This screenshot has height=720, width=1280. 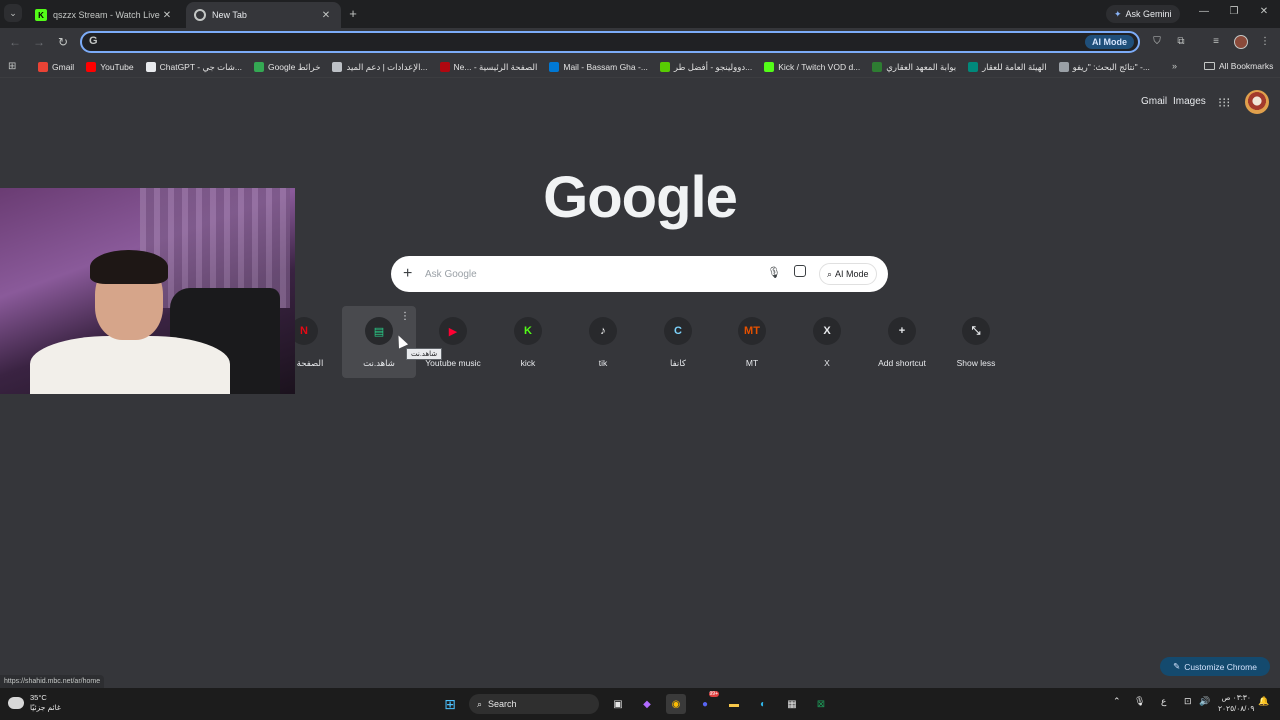 What do you see at coordinates (1246, 66) in the screenshot?
I see `all-bookmarks-label: All Bookmarks` at bounding box center [1246, 66].